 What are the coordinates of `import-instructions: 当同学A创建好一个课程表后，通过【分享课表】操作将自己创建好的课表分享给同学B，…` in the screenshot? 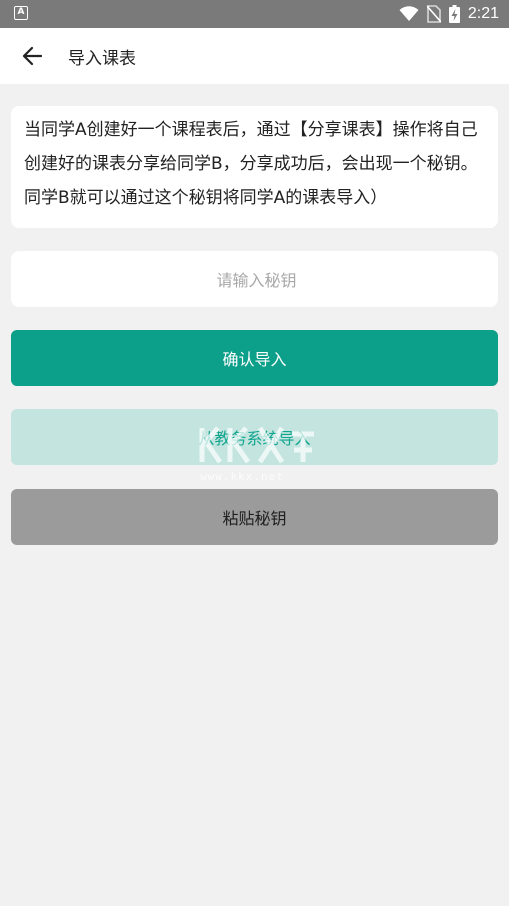 It's located at (251, 164).